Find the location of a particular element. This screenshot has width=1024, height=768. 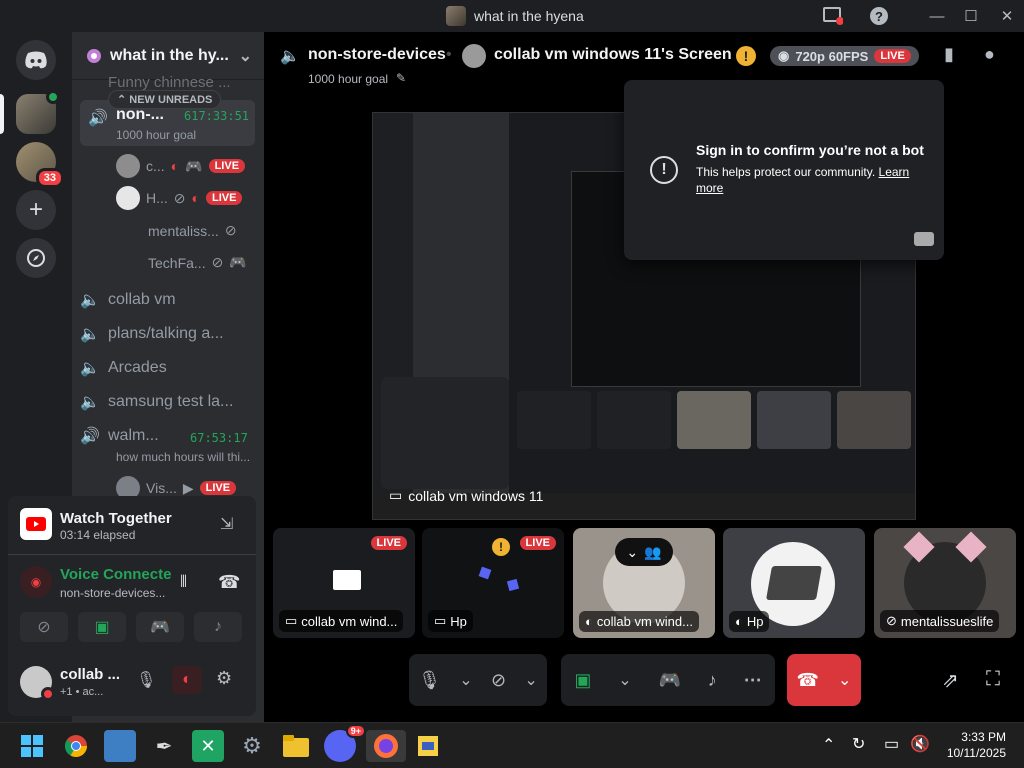

xbox-icon: ✕ is located at coordinates (208, 746).